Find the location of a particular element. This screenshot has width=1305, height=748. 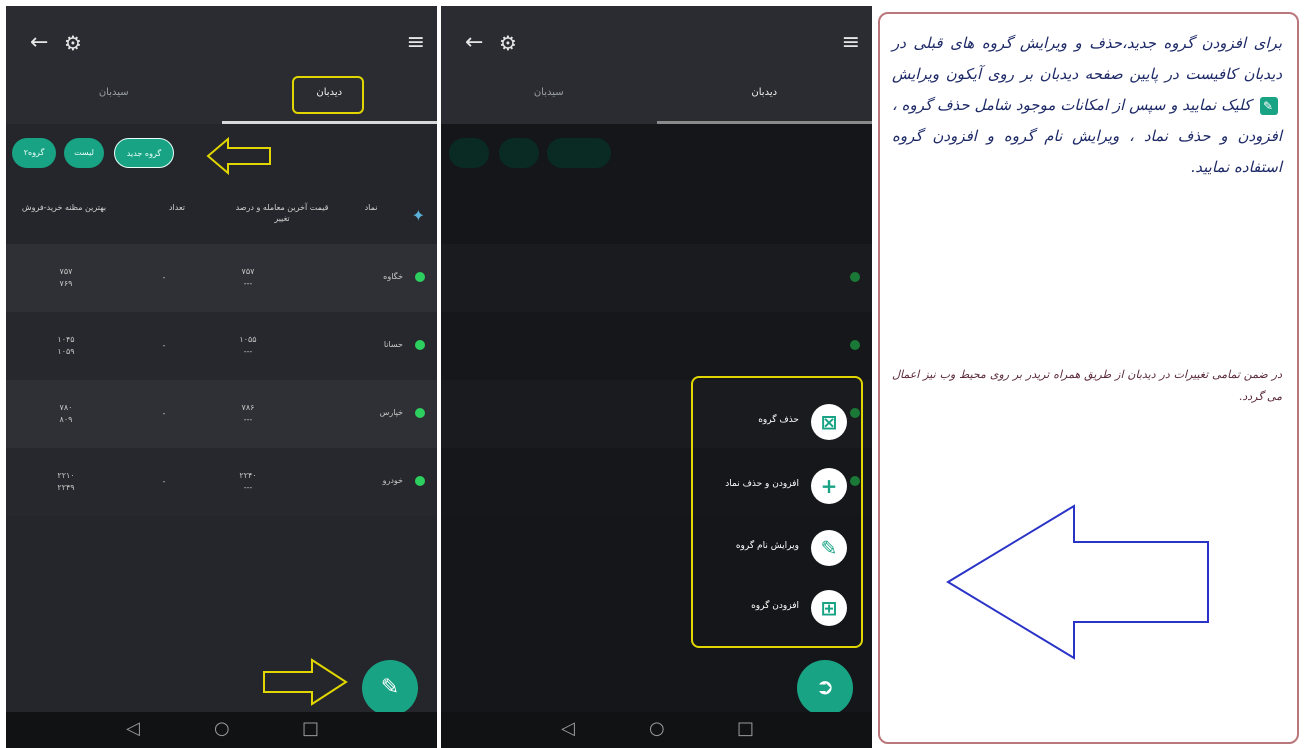

header-volume: تعداد is located at coordinates (177, 207).